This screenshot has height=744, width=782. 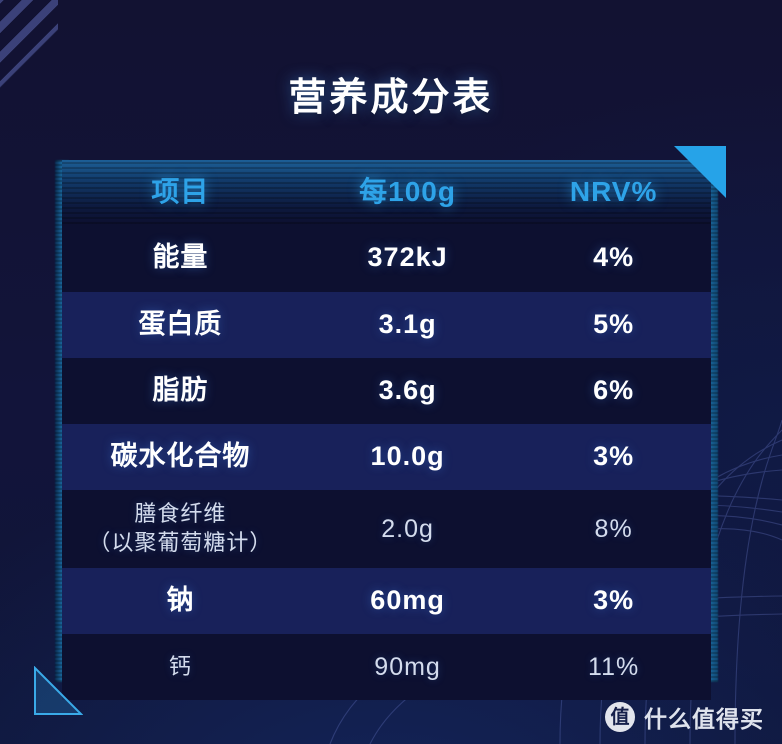 I want to click on table-row: 蛋白质 3.1g 5%, so click(x=386, y=325).